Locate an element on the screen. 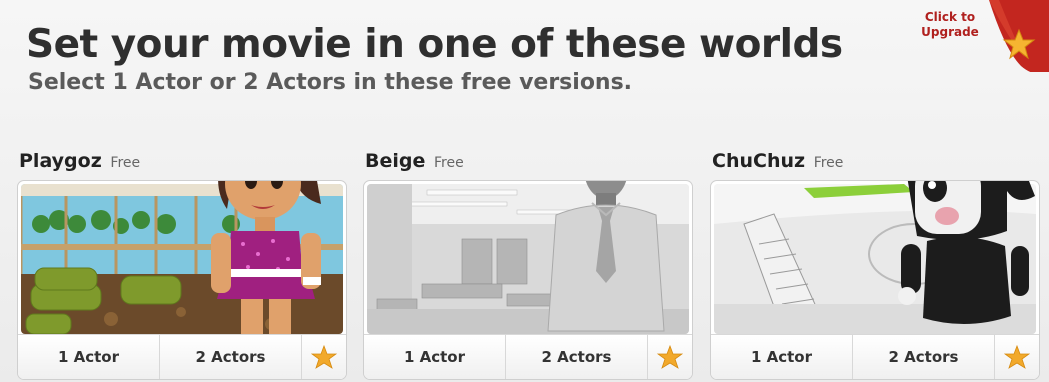 The width and height of the screenshot is (1049, 382). upgrade-label-line1: Click to is located at coordinates (950, 17).